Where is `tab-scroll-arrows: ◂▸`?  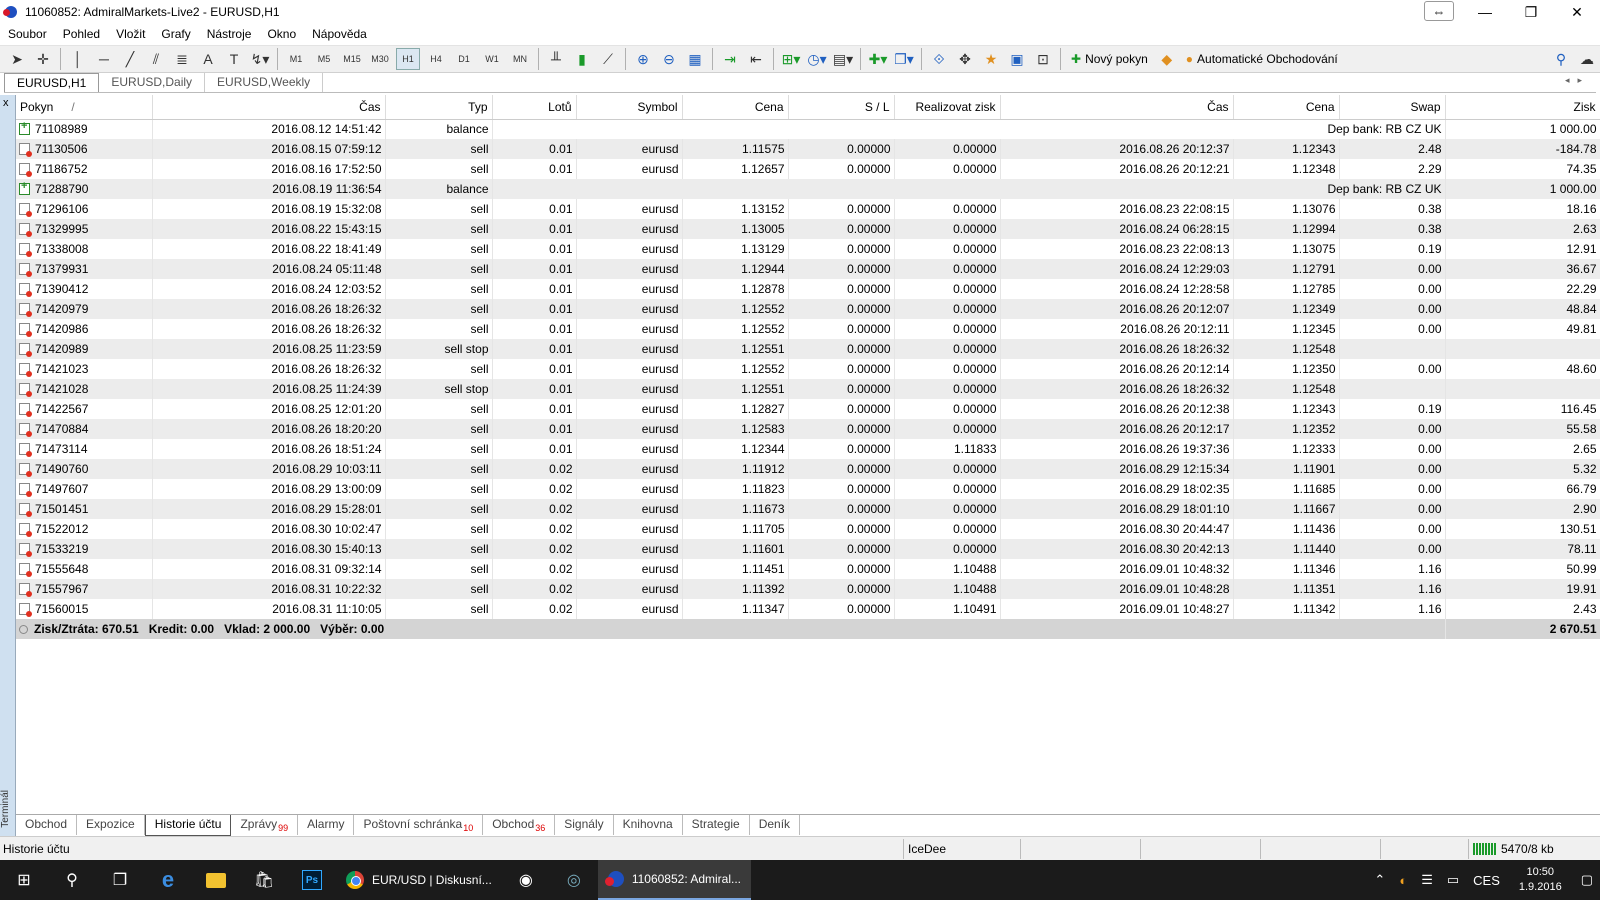 tab-scroll-arrows: ◂▸ is located at coordinates (1577, 80).